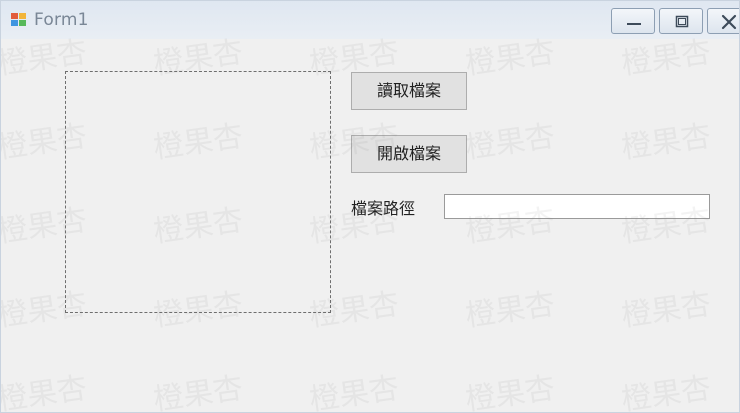 This screenshot has height=413, width=740. Describe the element at coordinates (409, 91) in the screenshot. I see `read-file-button: 讀取檔案` at that location.